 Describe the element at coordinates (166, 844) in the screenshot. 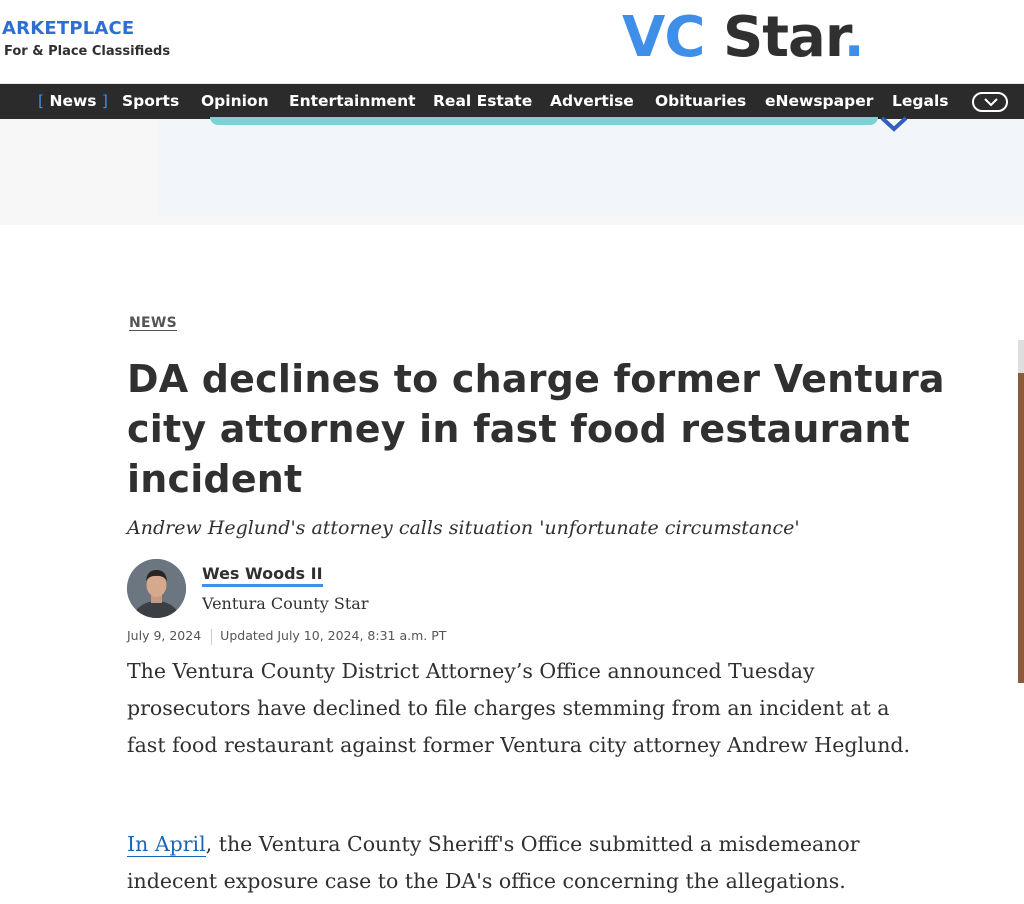

I see `in-april-link: In April` at that location.